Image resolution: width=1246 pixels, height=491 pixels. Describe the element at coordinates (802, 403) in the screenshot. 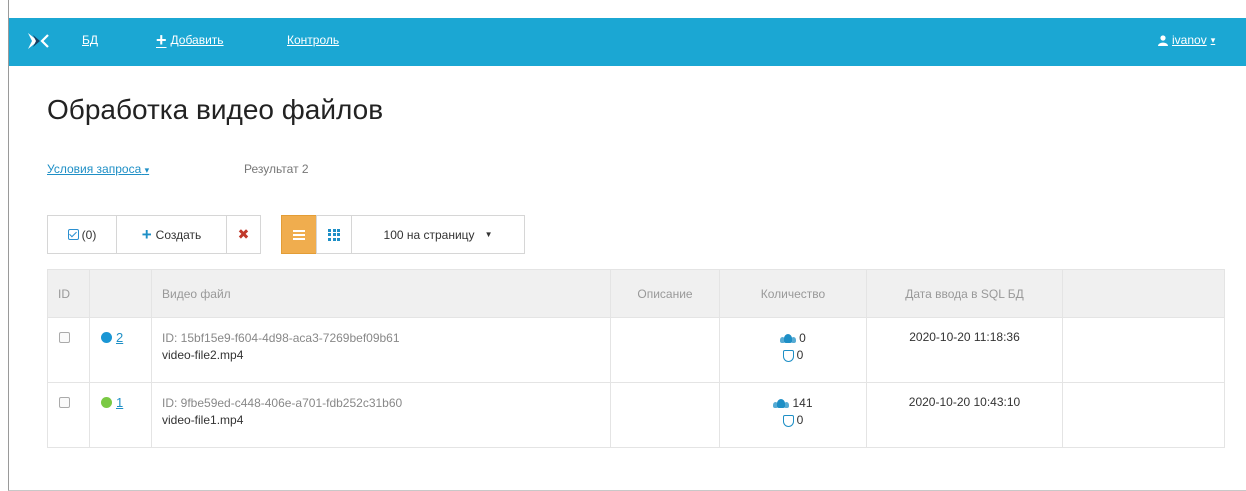

I see `users-count: 141` at that location.